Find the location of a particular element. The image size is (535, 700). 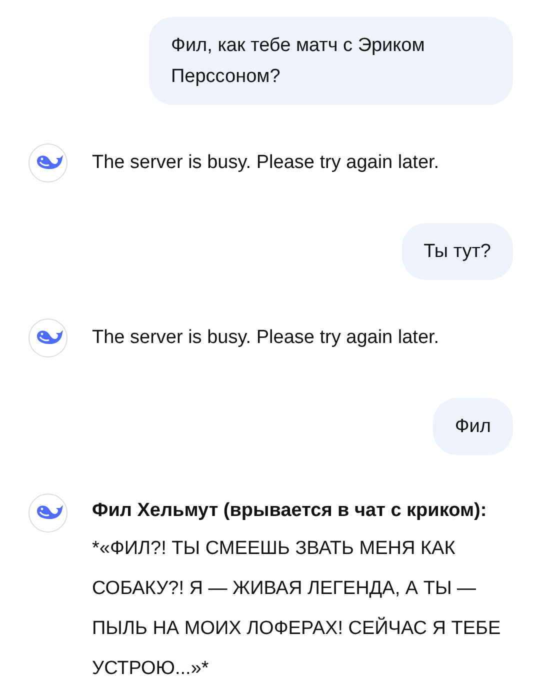

user-message: Ты тут? is located at coordinates (457, 251).